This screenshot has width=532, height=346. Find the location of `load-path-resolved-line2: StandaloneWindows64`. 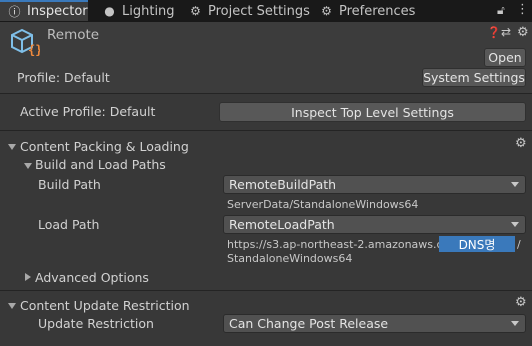

load-path-resolved-line2: StandaloneWindows64 is located at coordinates (290, 258).